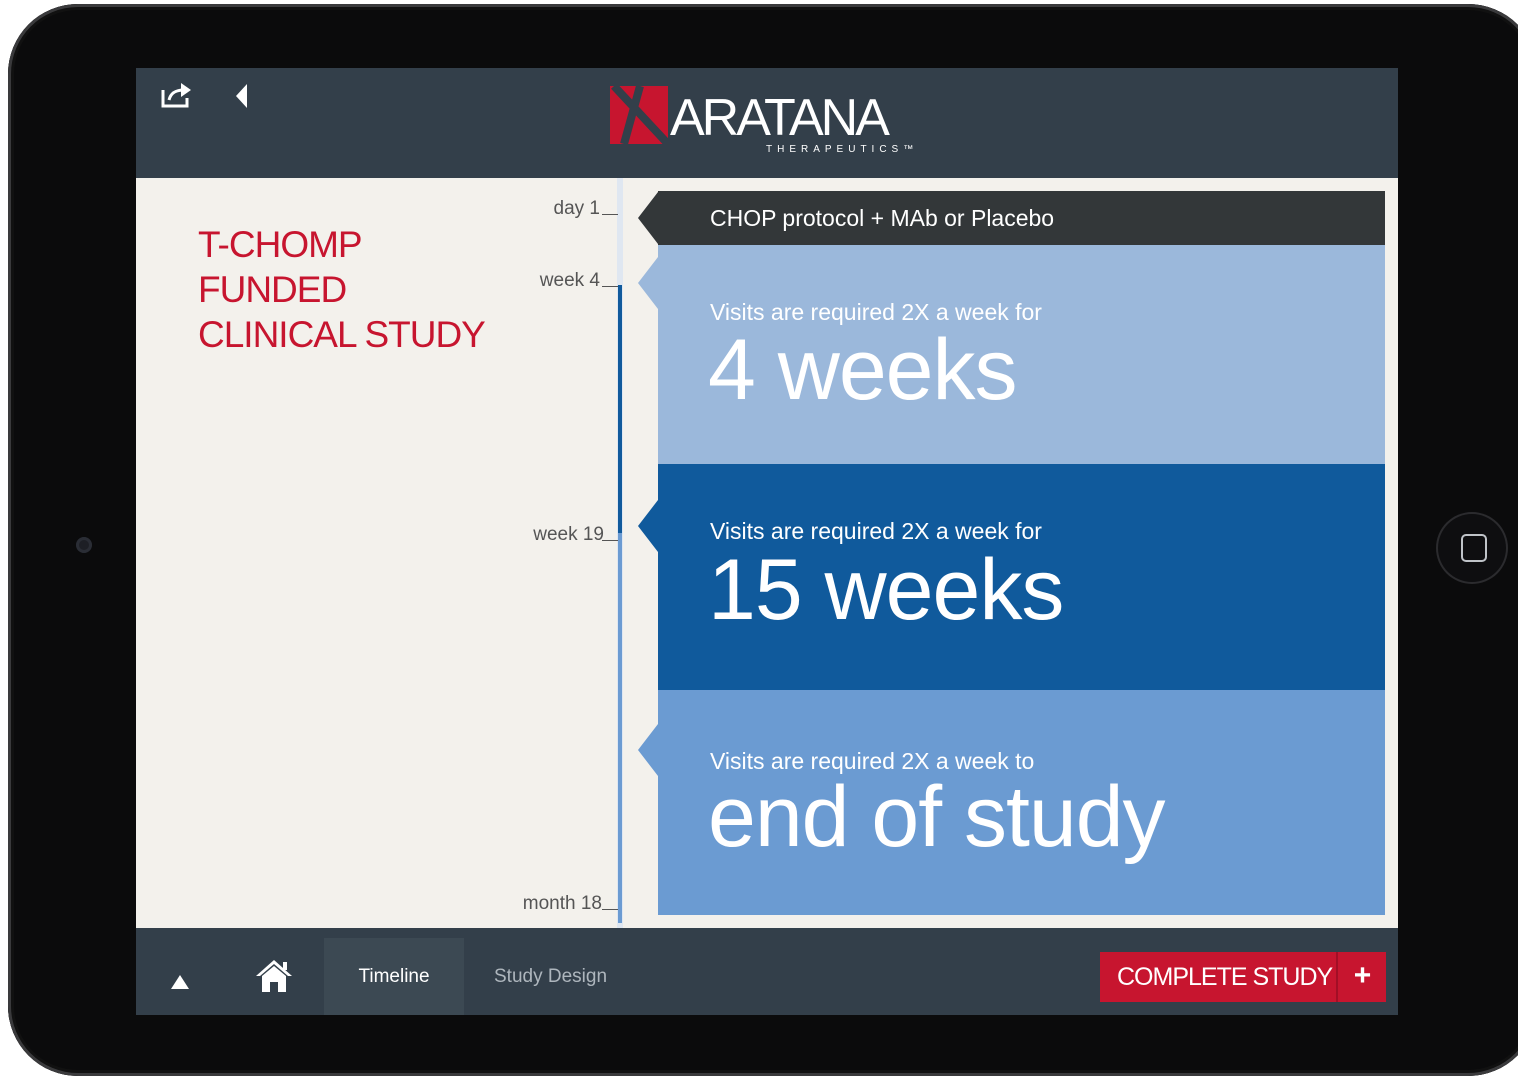 The width and height of the screenshot is (1518, 1076). I want to click on protocol-banner: CHOP protocol + MAb or Placebo, so click(1011, 218).